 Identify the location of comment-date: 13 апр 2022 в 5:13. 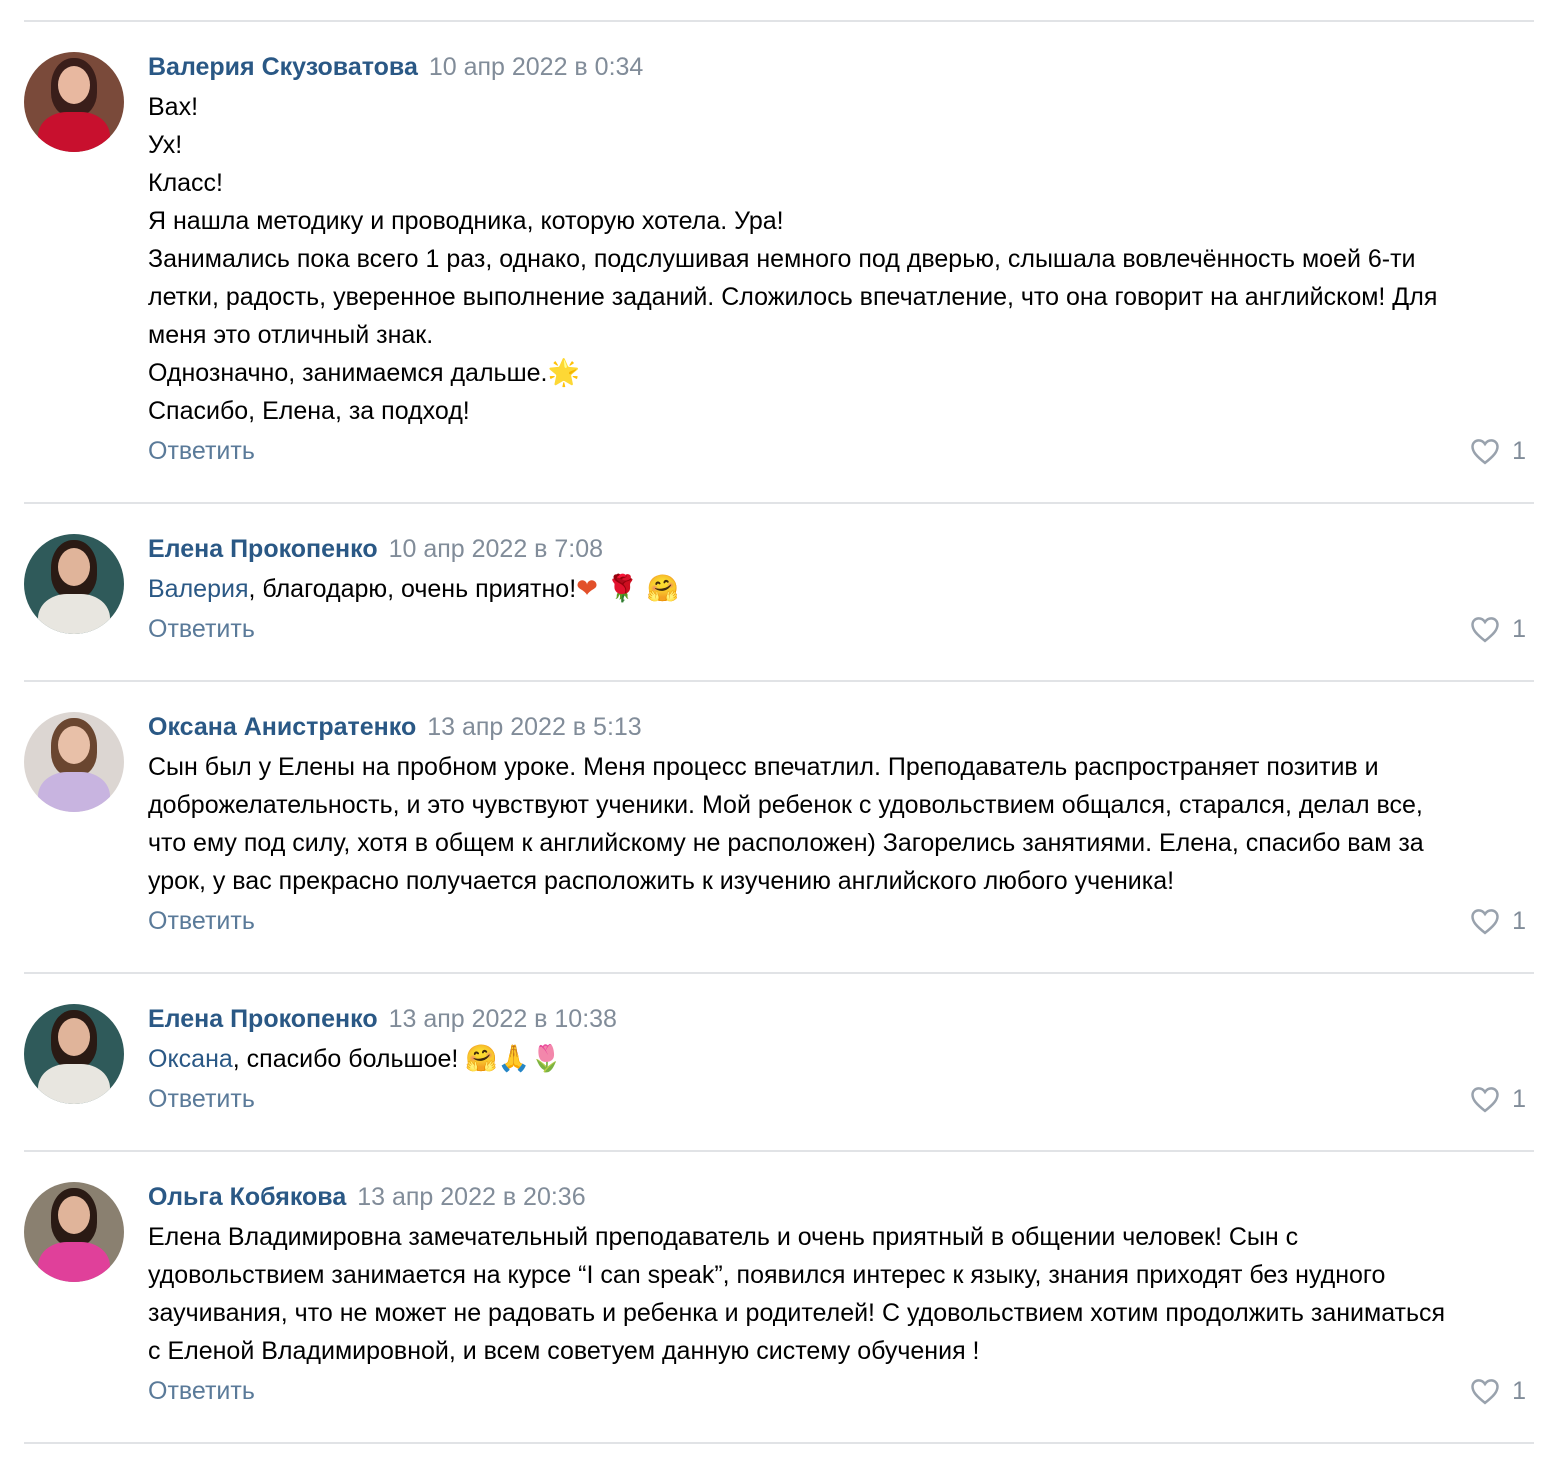
(534, 727).